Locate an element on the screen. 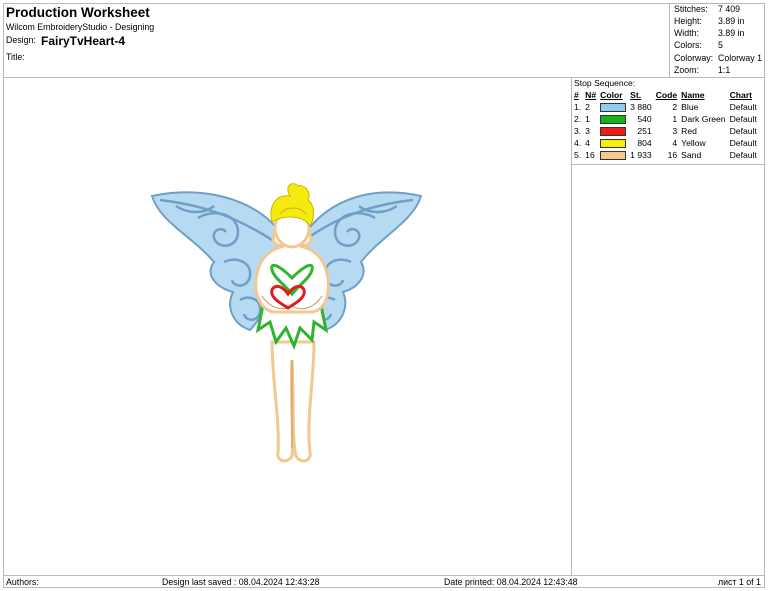 The height and width of the screenshot is (591, 768). date-printed: Date printed: 08.04.2024 12:43:48 is located at coordinates (511, 582).